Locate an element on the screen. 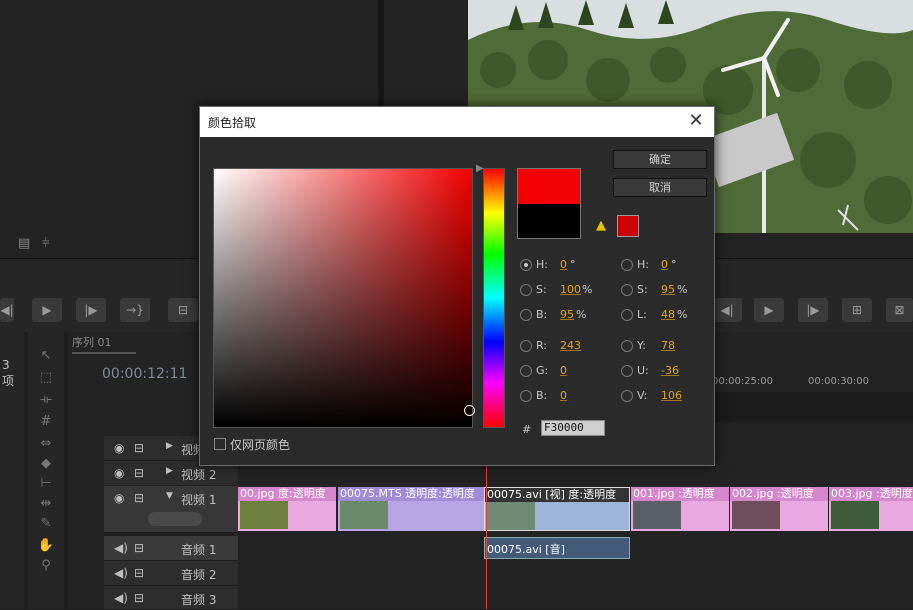 Image resolution: width=913 pixels, height=610 pixels. radio-yuv-y is located at coordinates (627, 346).